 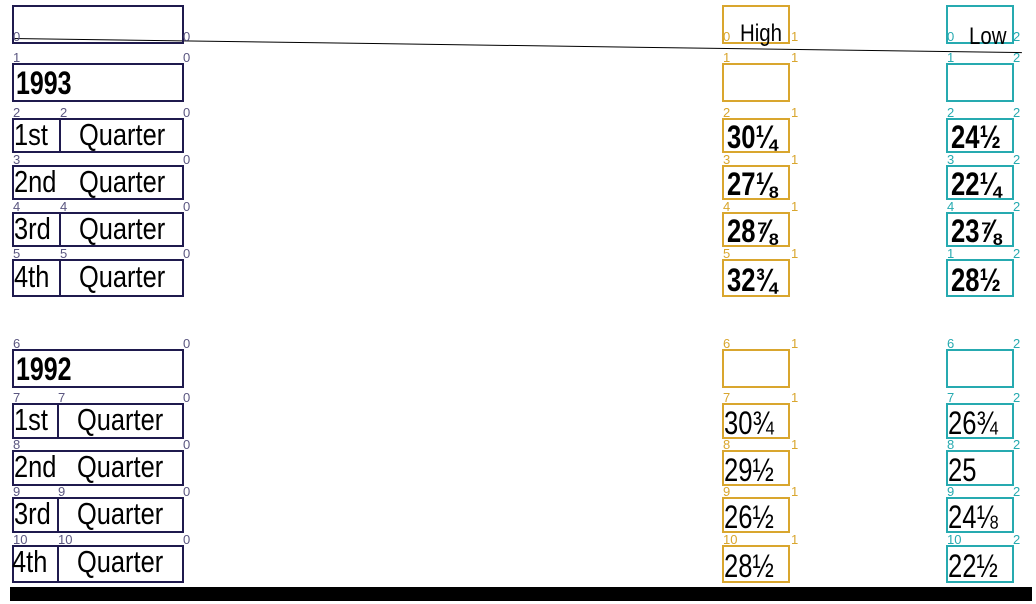 What do you see at coordinates (973, 566) in the screenshot?
I see `low-value: 22½` at bounding box center [973, 566].